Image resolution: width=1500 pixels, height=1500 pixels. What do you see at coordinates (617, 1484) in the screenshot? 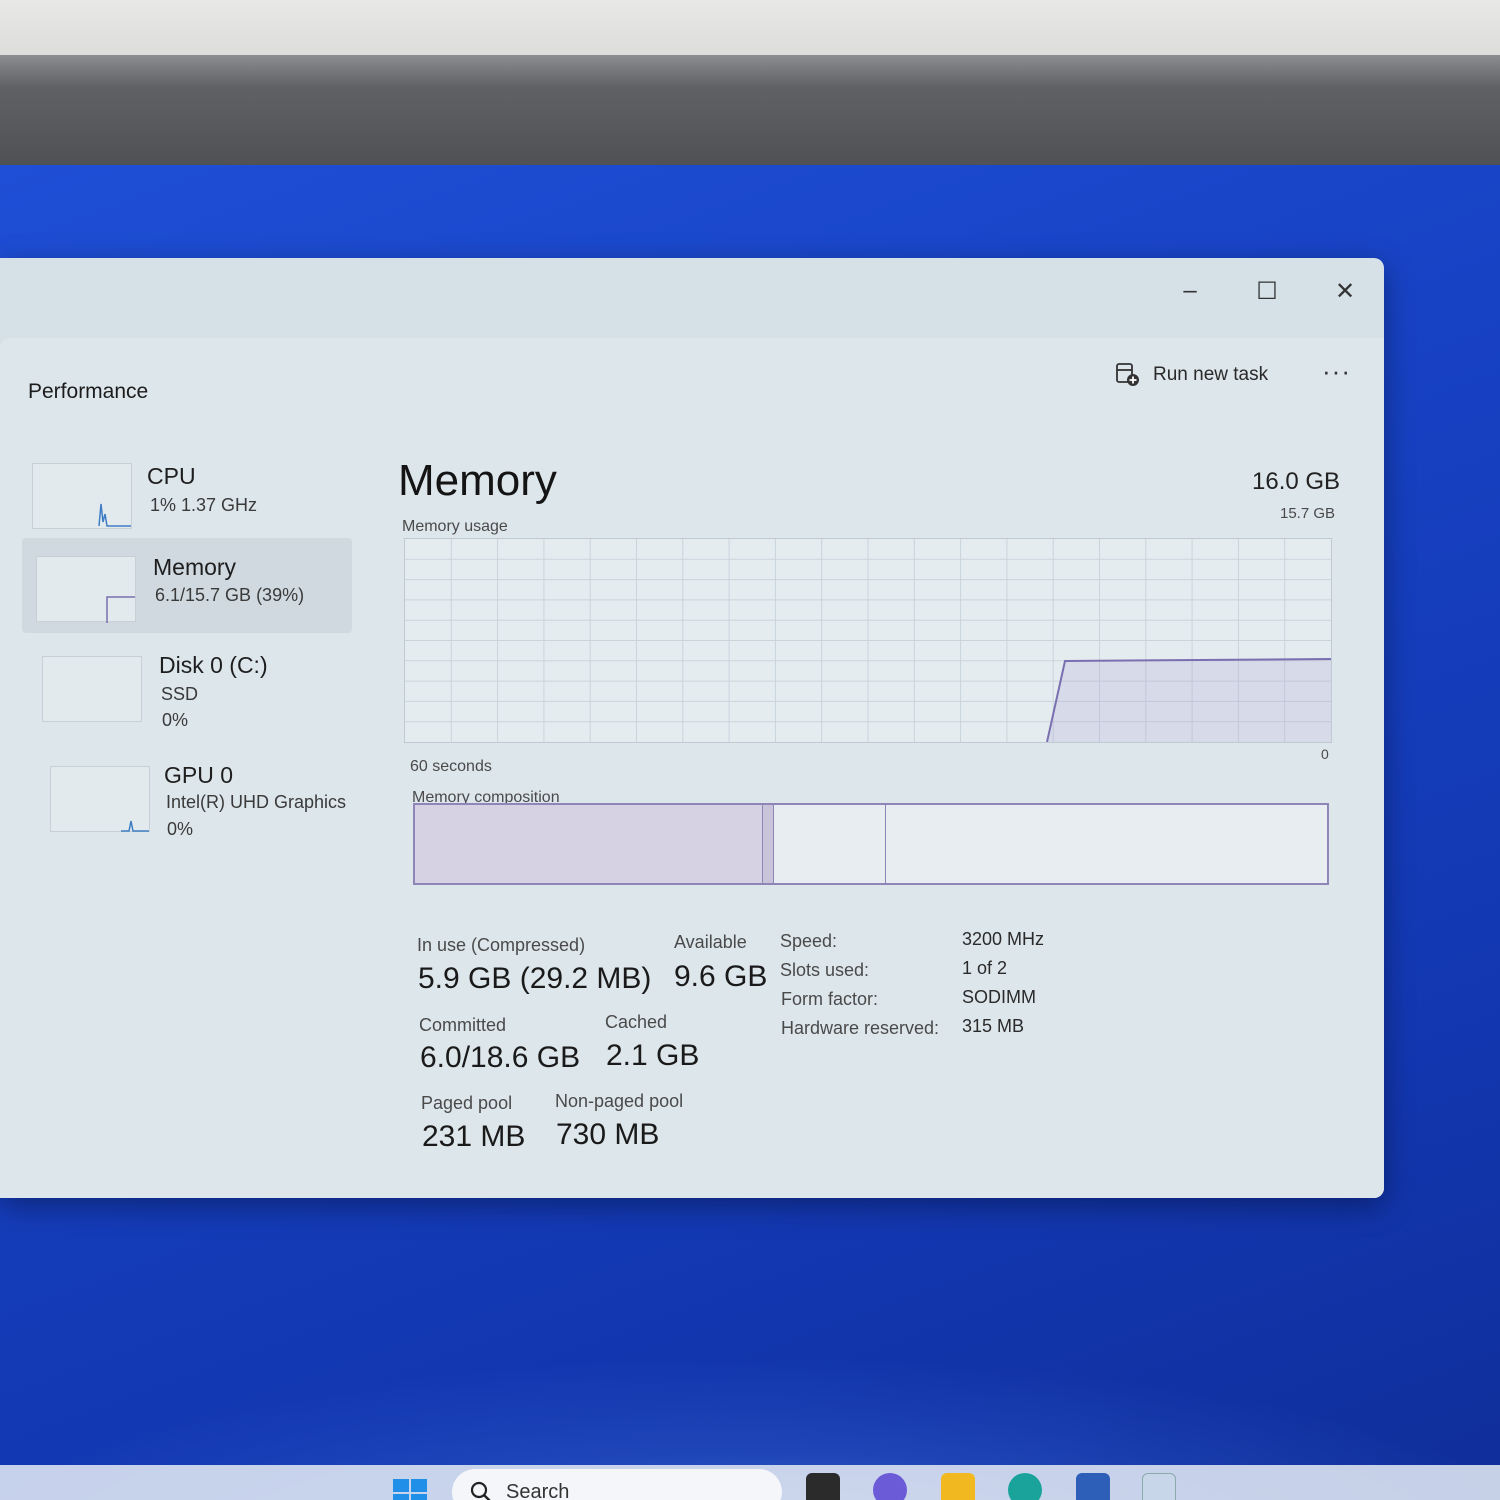
I see `taskbar-search: Search` at bounding box center [617, 1484].